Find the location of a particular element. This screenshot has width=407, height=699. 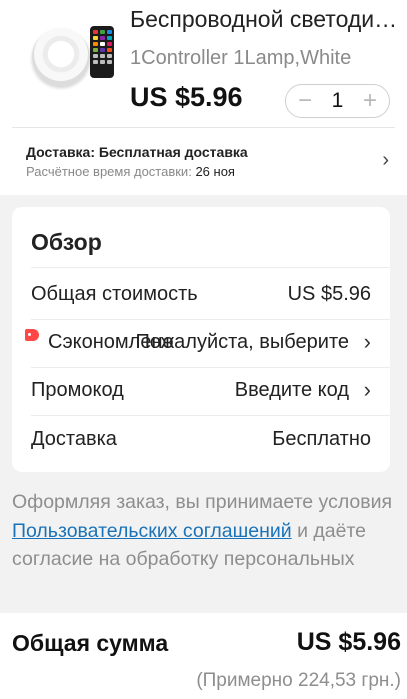

product-image is located at coordinates (72, 53).